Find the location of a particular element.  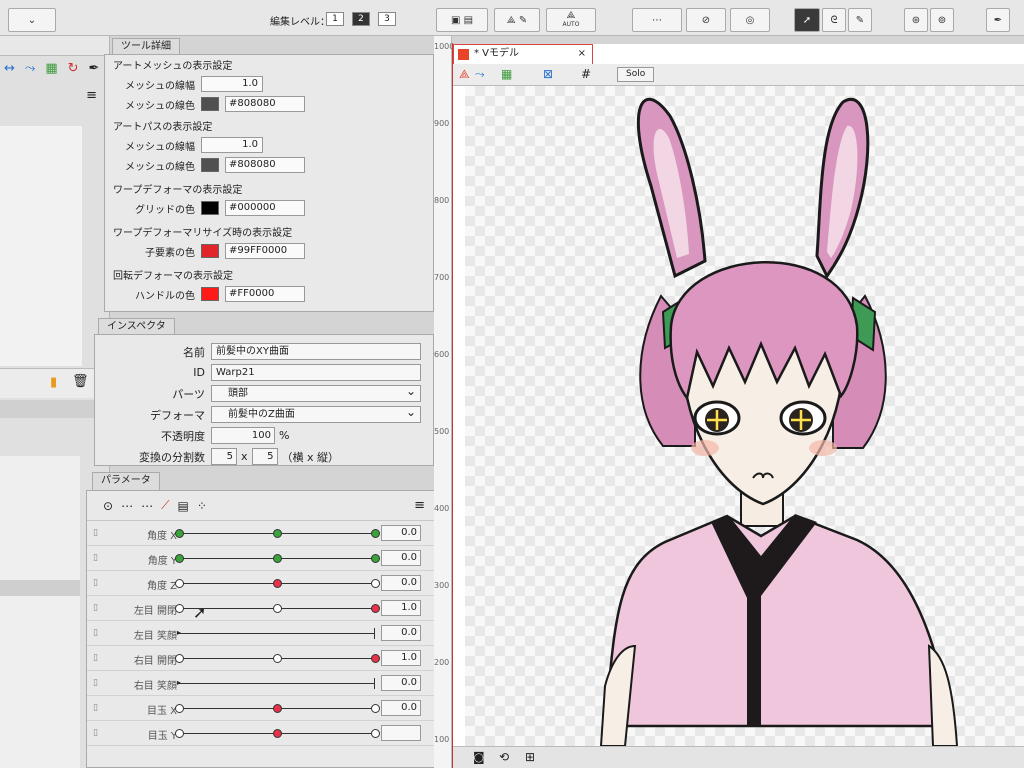

deformer-grid-button: ⋯ is located at coordinates (657, 20).